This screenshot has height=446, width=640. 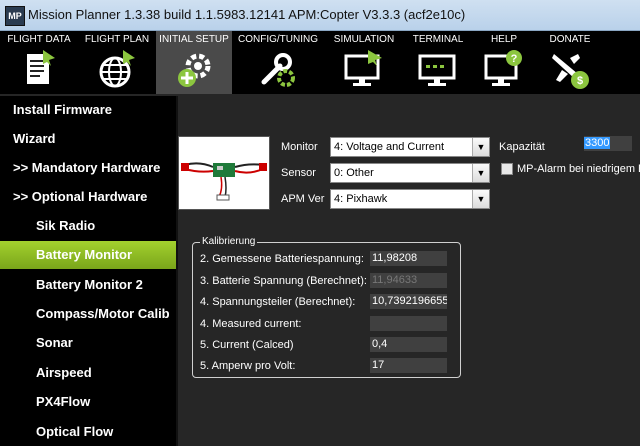 What do you see at coordinates (578, 169) in the screenshot?
I see `low-battery-alarm-label: MP-Alarm bei niedrigem Ba` at bounding box center [578, 169].